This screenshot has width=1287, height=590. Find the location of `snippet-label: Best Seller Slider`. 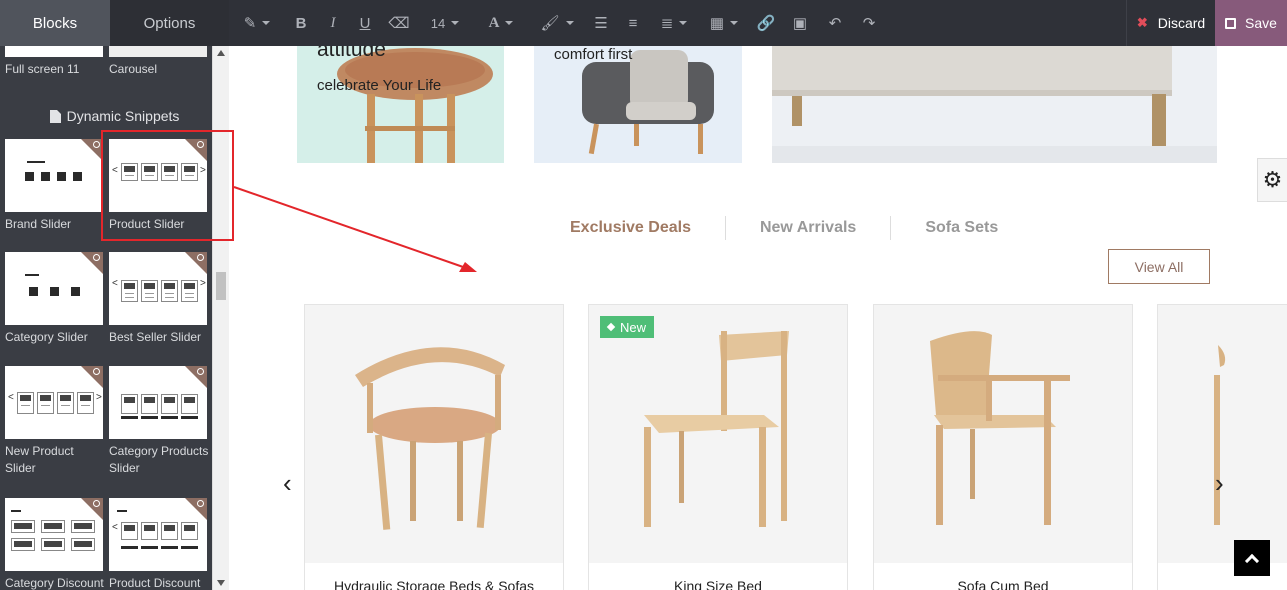

snippet-label: Best Seller Slider is located at coordinates (155, 337).